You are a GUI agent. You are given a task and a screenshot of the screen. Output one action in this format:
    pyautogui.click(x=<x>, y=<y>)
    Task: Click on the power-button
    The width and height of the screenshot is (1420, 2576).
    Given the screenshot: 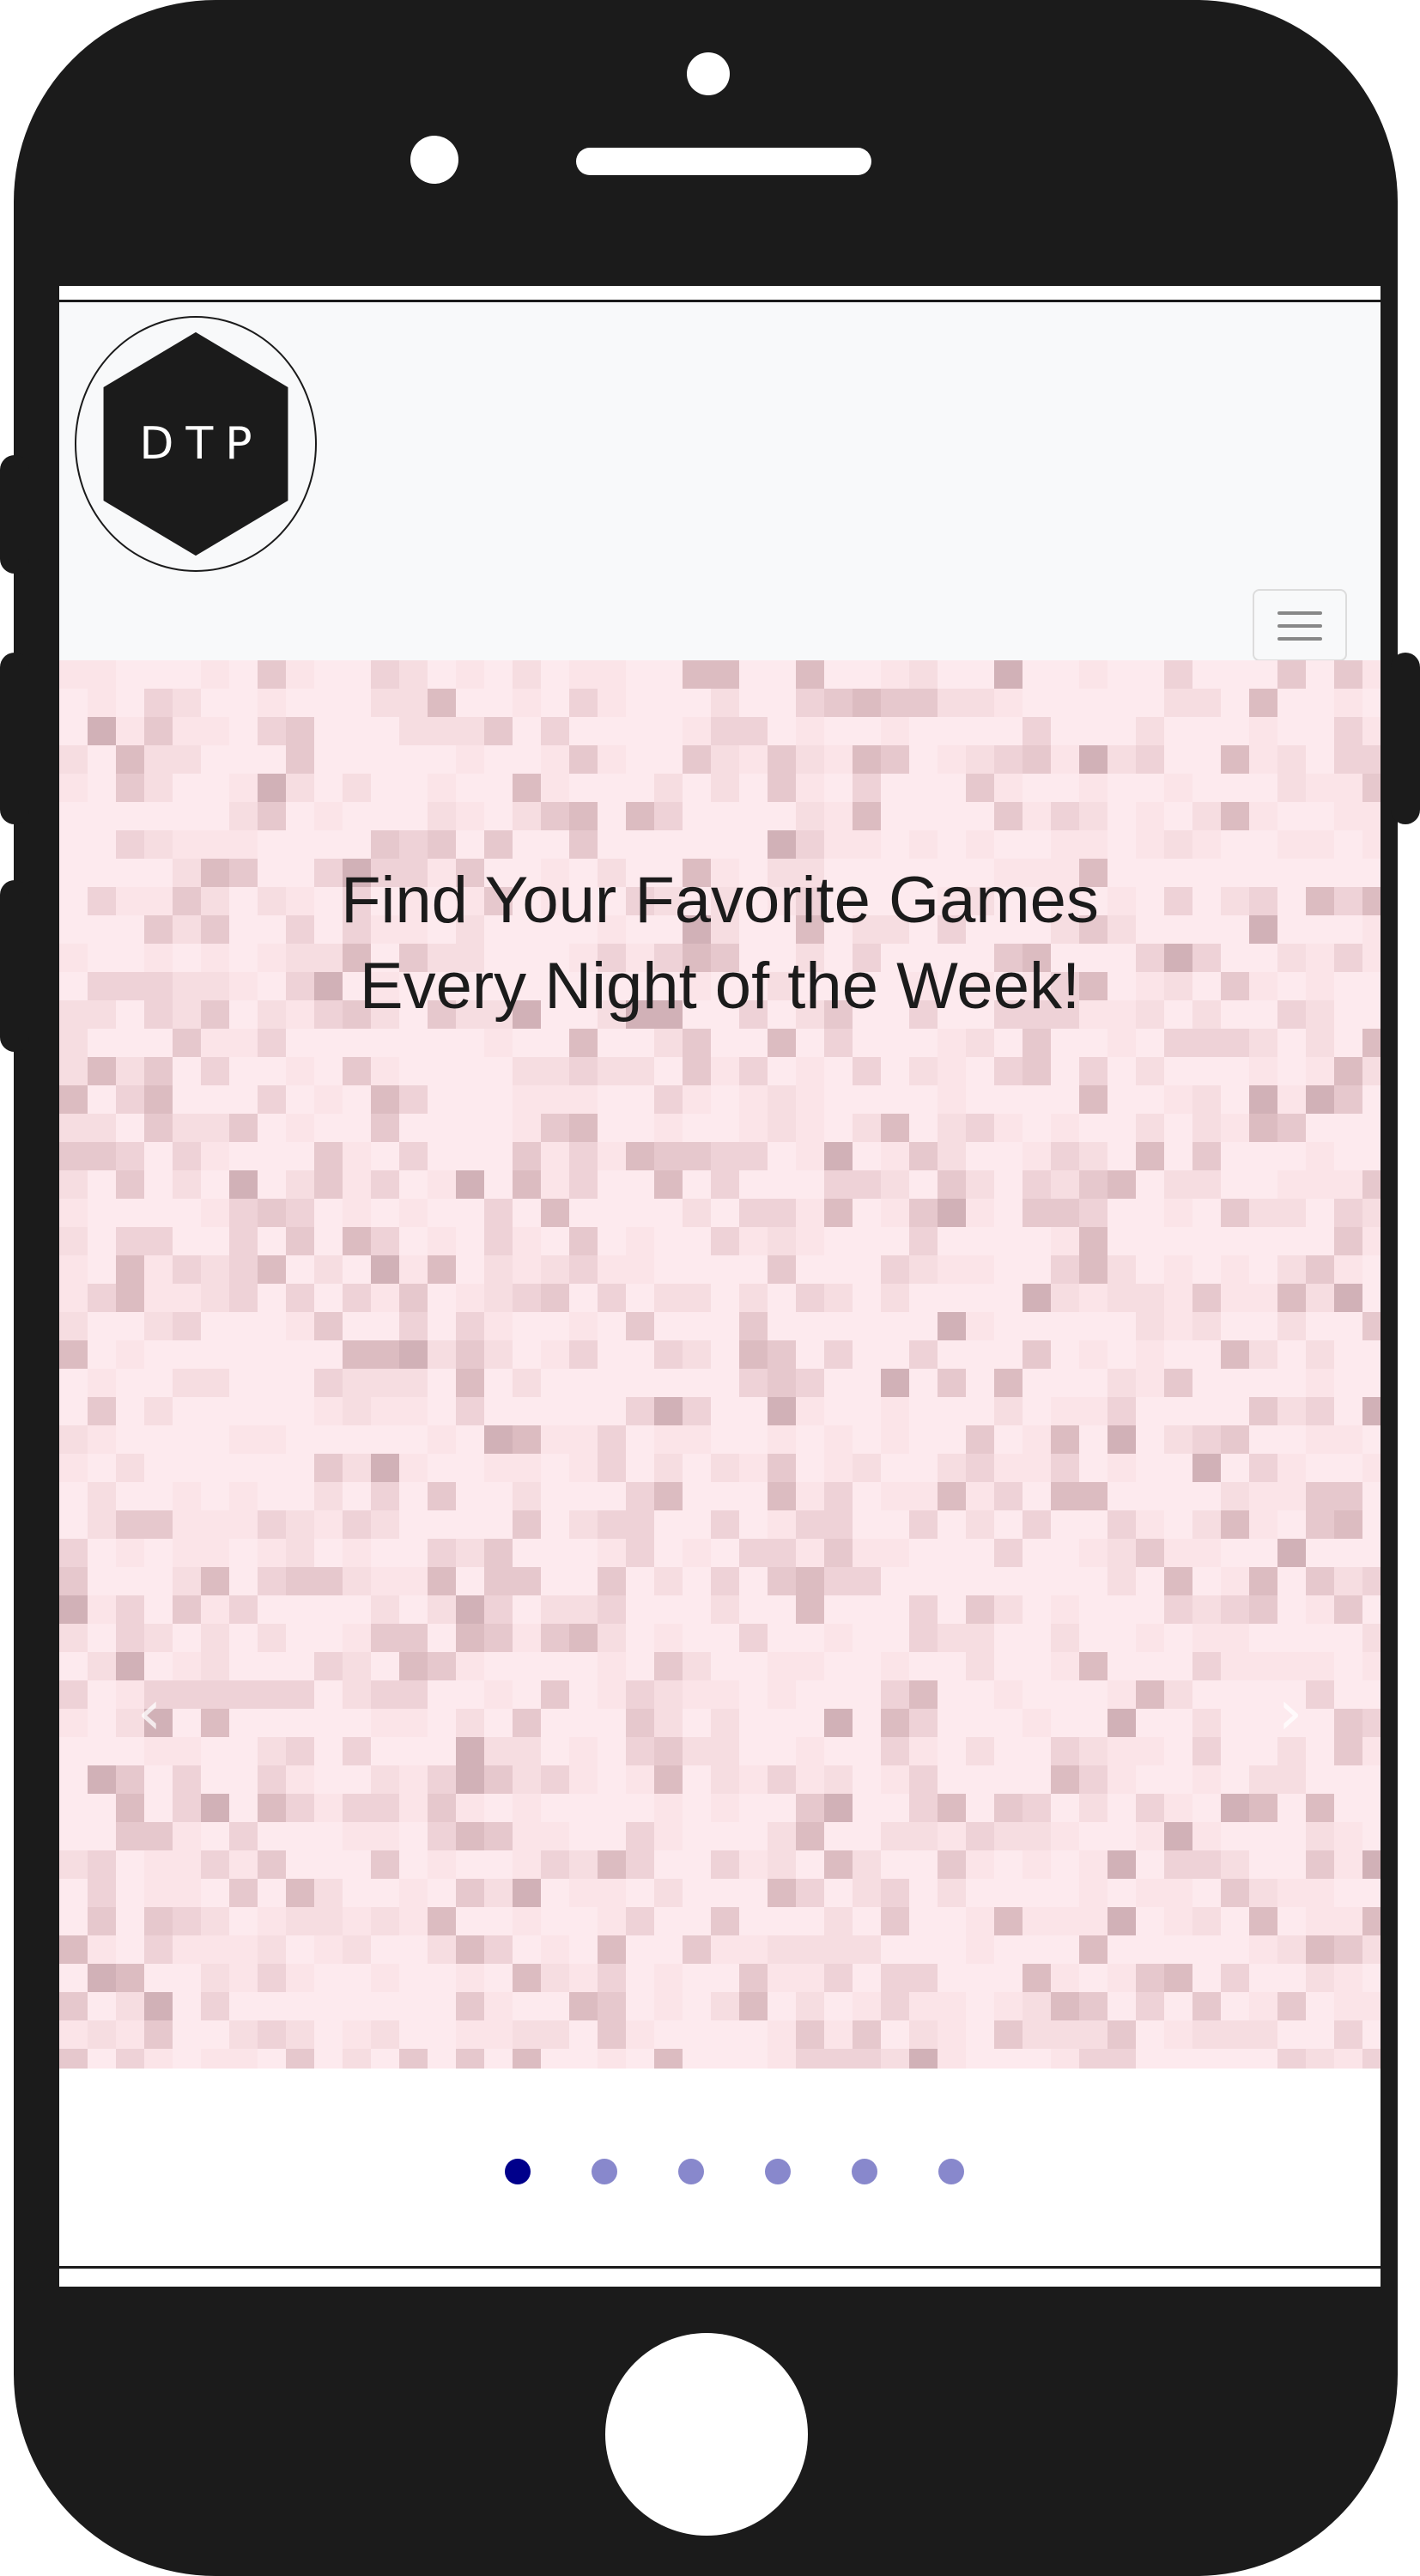 What is the action you would take?
    pyautogui.click(x=1405, y=738)
    